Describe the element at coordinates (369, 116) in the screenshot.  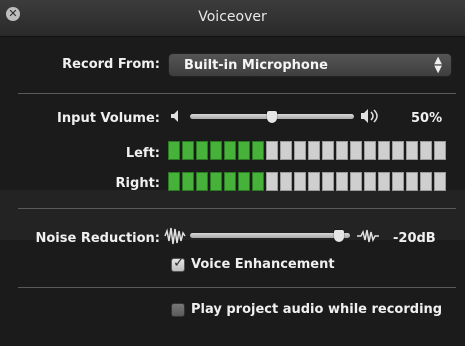
I see `speaker-high-icon` at that location.